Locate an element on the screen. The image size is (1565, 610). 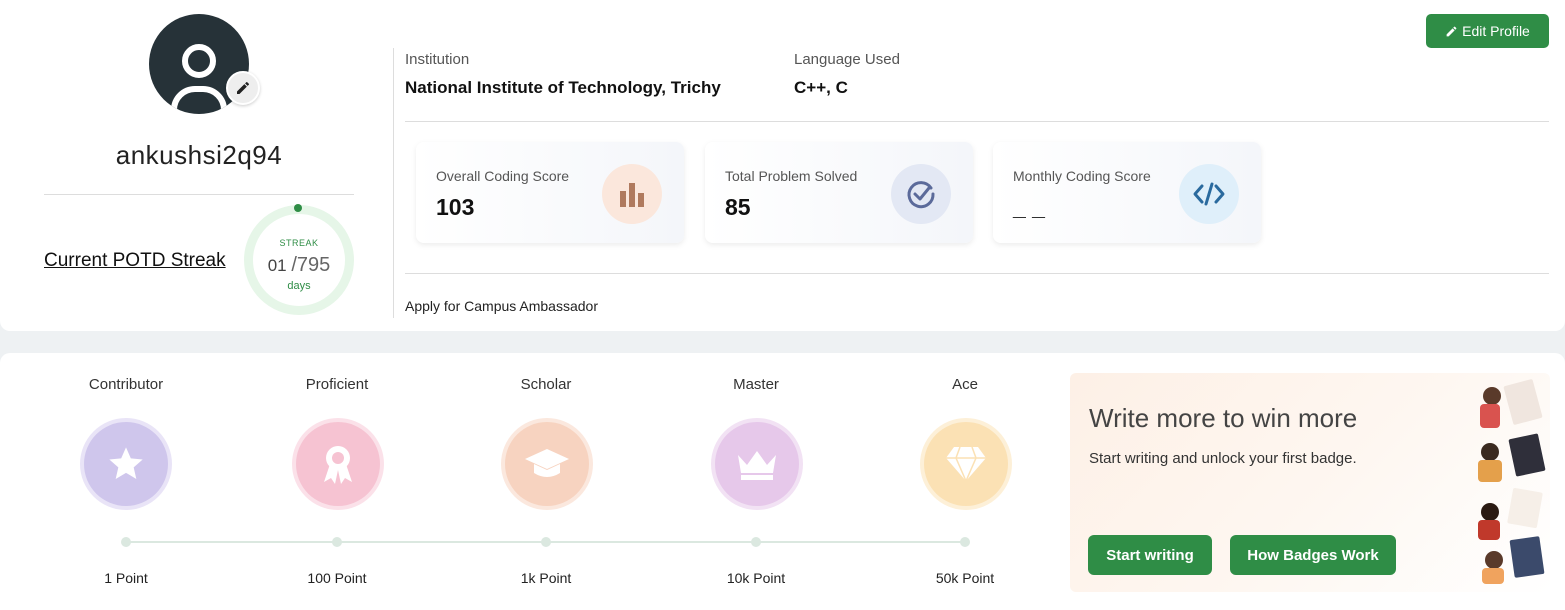
institution-value: National Institute of Technology, Trichy is located at coordinates (563, 87).